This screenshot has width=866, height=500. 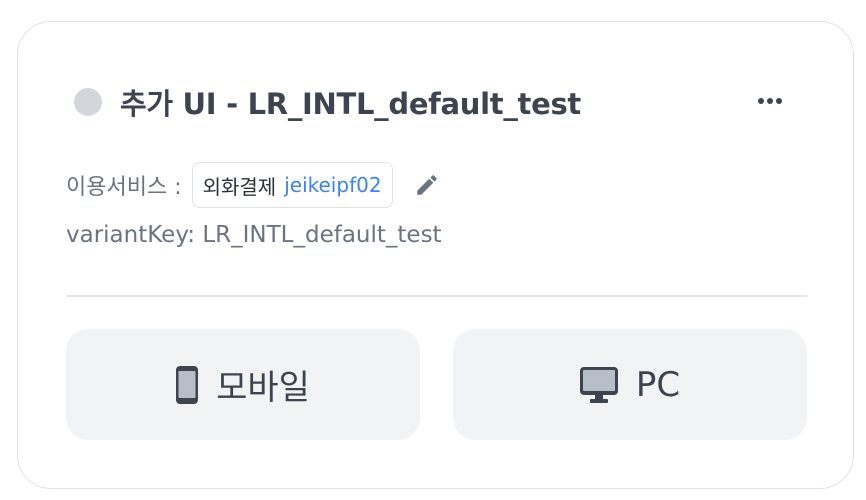 I want to click on pc-label: PC, so click(x=658, y=384).